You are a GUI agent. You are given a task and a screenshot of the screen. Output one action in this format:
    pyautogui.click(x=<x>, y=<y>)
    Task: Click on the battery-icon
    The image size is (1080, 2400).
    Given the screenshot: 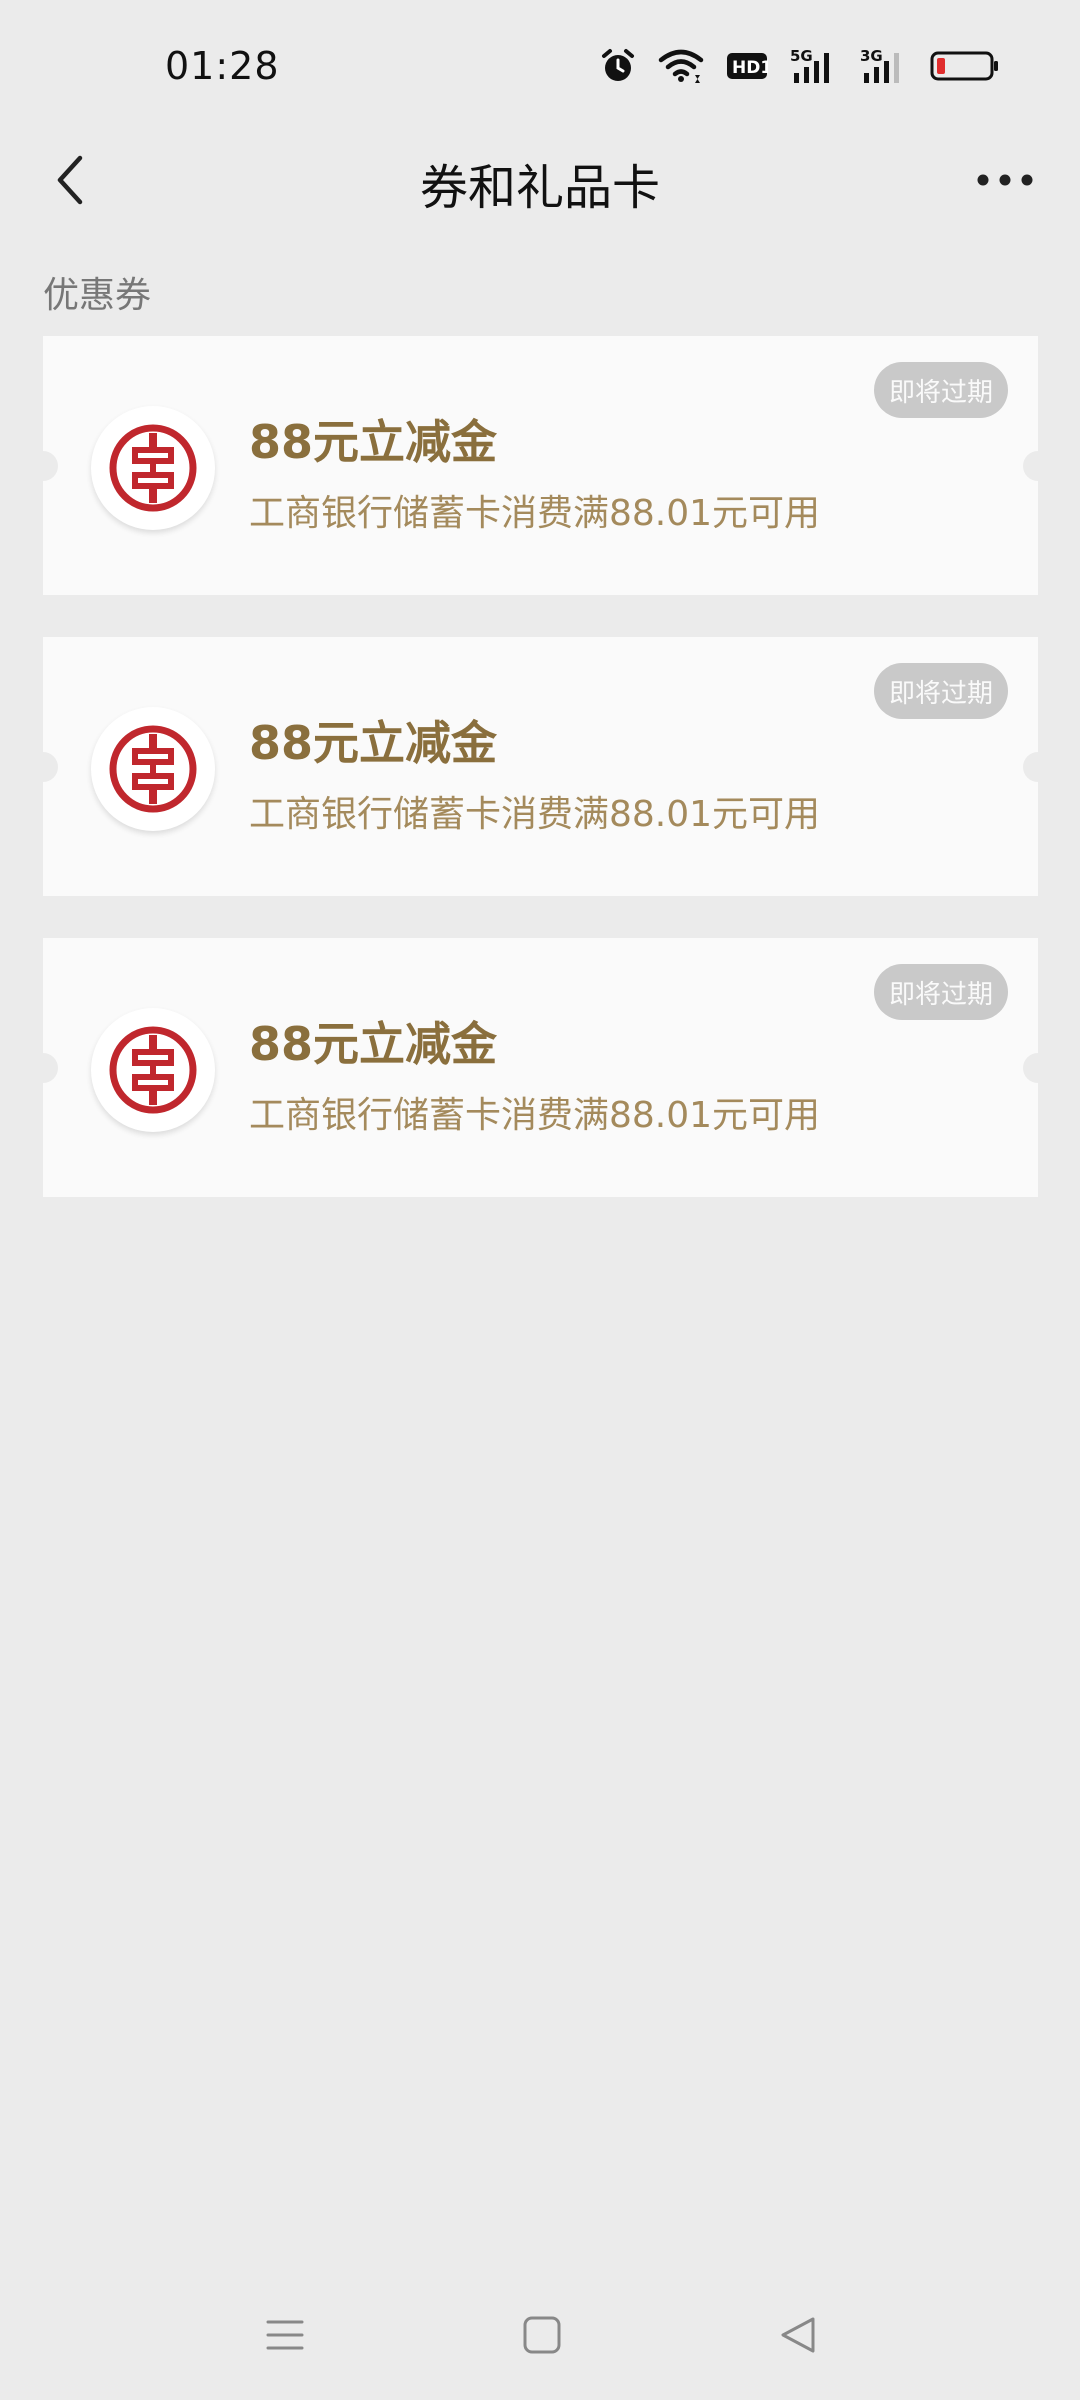 What is the action you would take?
    pyautogui.click(x=965, y=66)
    